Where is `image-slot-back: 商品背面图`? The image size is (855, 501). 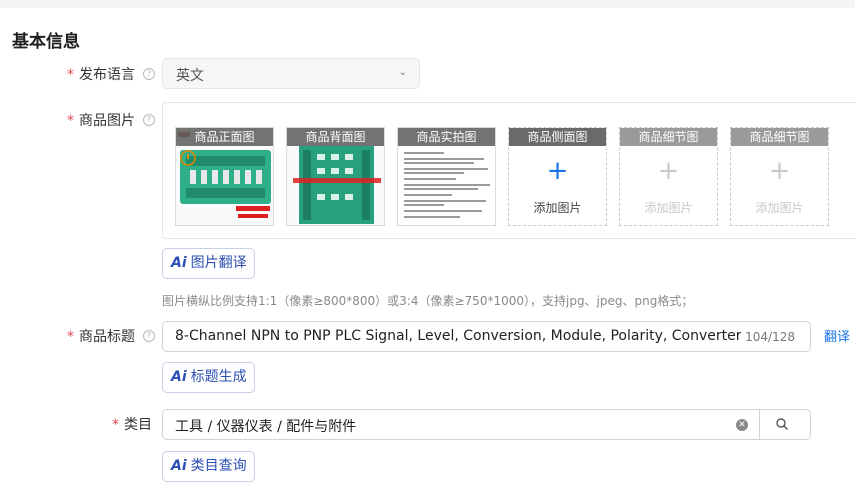
image-slot-back: 商品背面图 is located at coordinates (335, 176).